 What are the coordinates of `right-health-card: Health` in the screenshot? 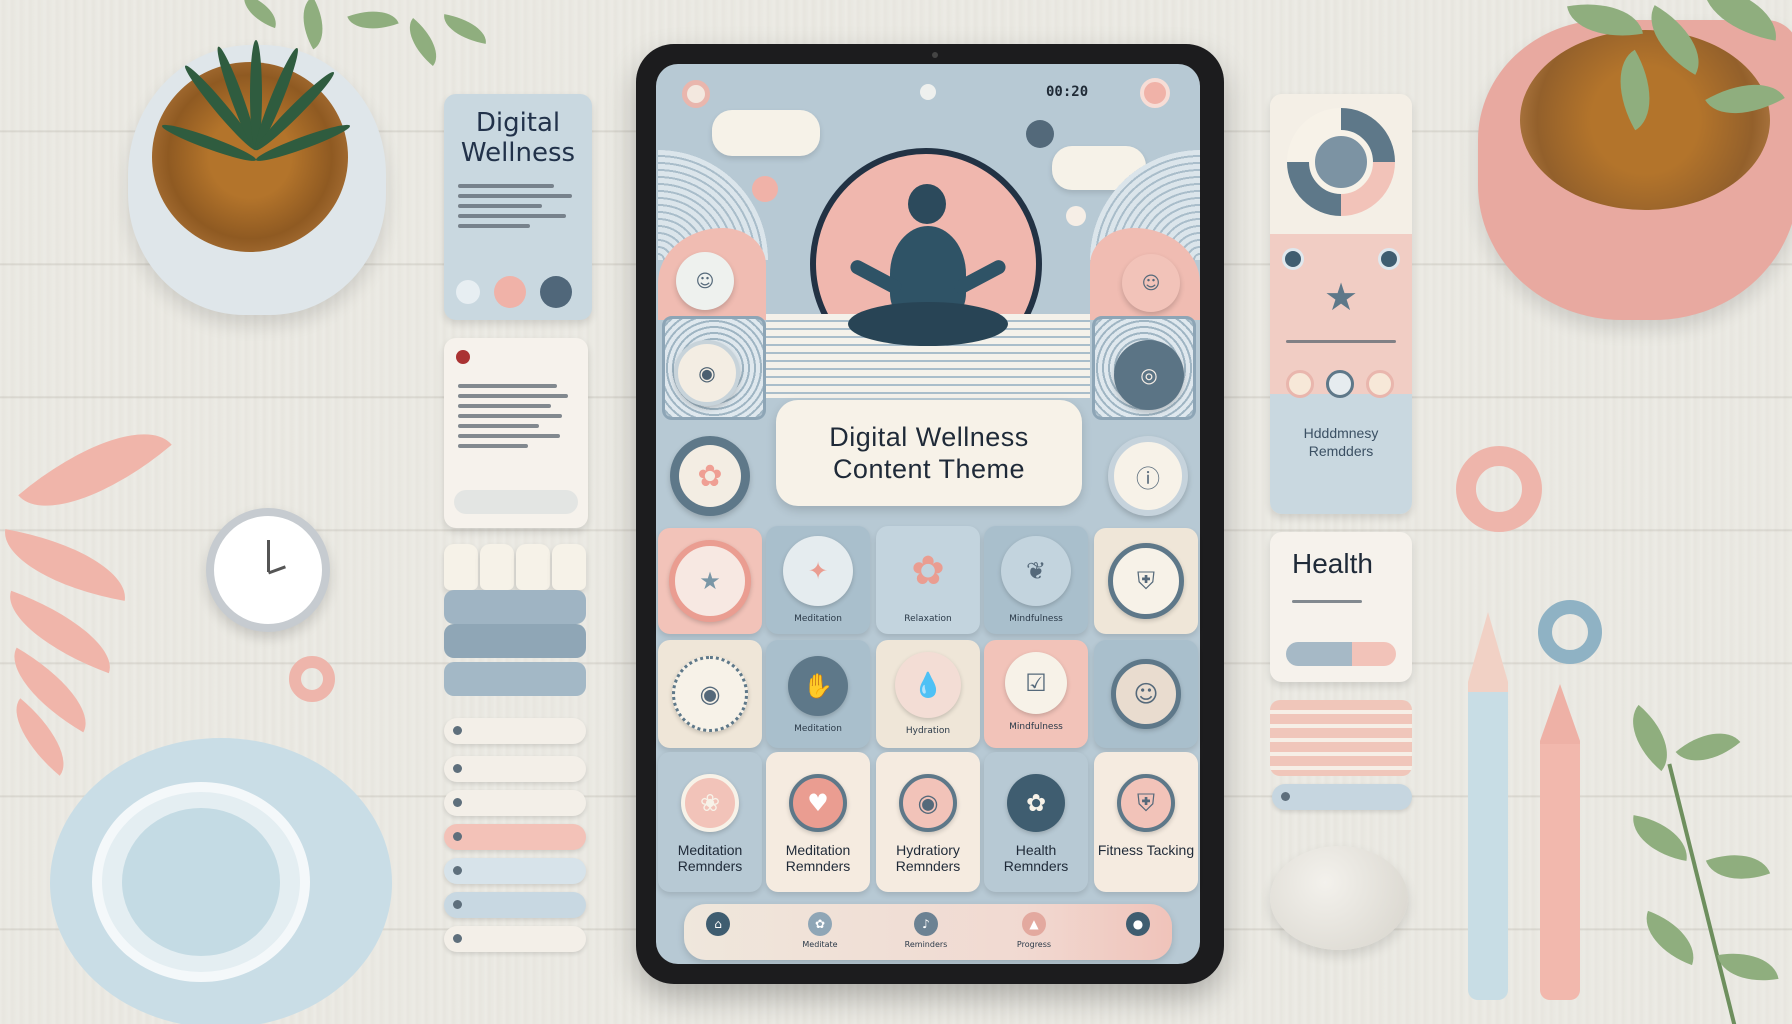 It's located at (1341, 607).